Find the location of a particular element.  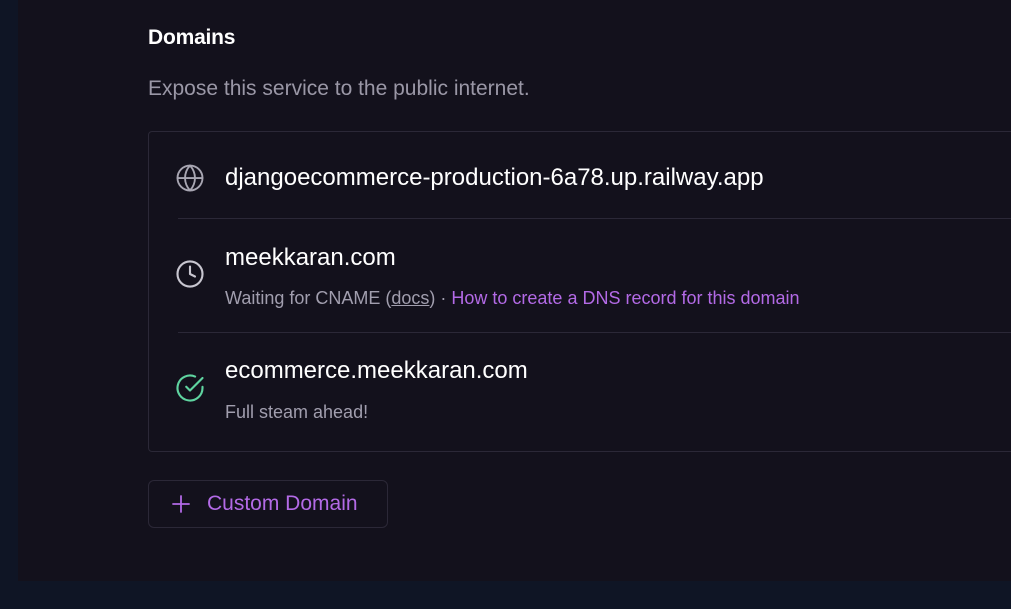

add-custom-domain-button: Custom Domain is located at coordinates (268, 504).